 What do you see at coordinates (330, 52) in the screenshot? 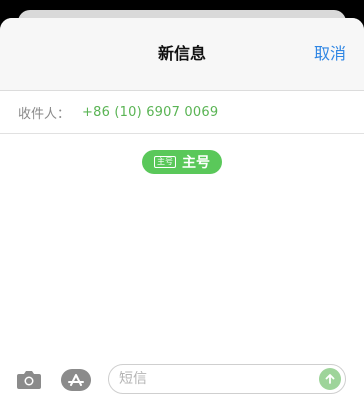
I see `cancel-button: 取消` at bounding box center [330, 52].